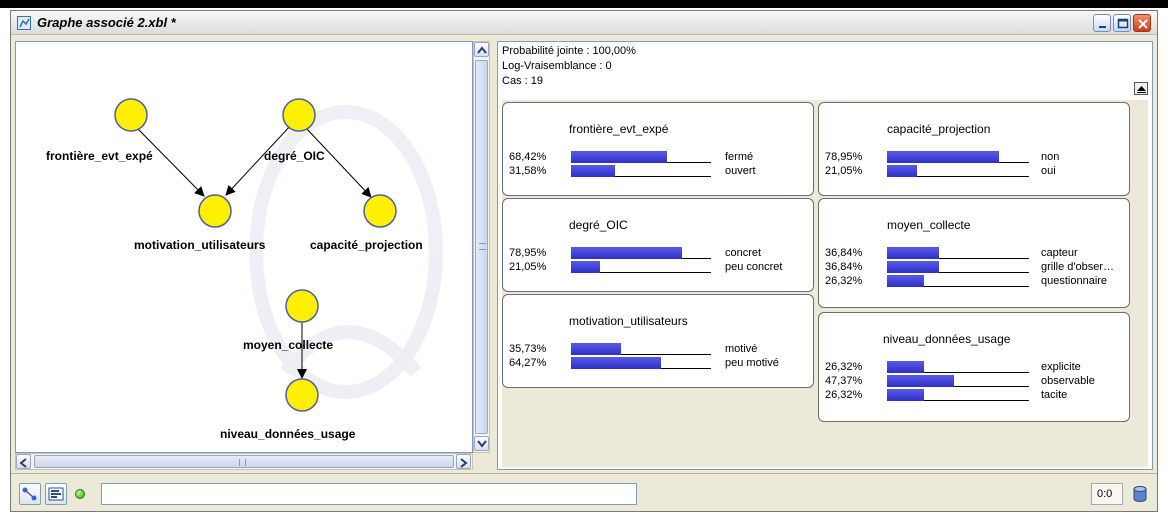 The image size is (1168, 516). Describe the element at coordinates (494, 255) in the screenshot. I see `pane-splitter` at that location.